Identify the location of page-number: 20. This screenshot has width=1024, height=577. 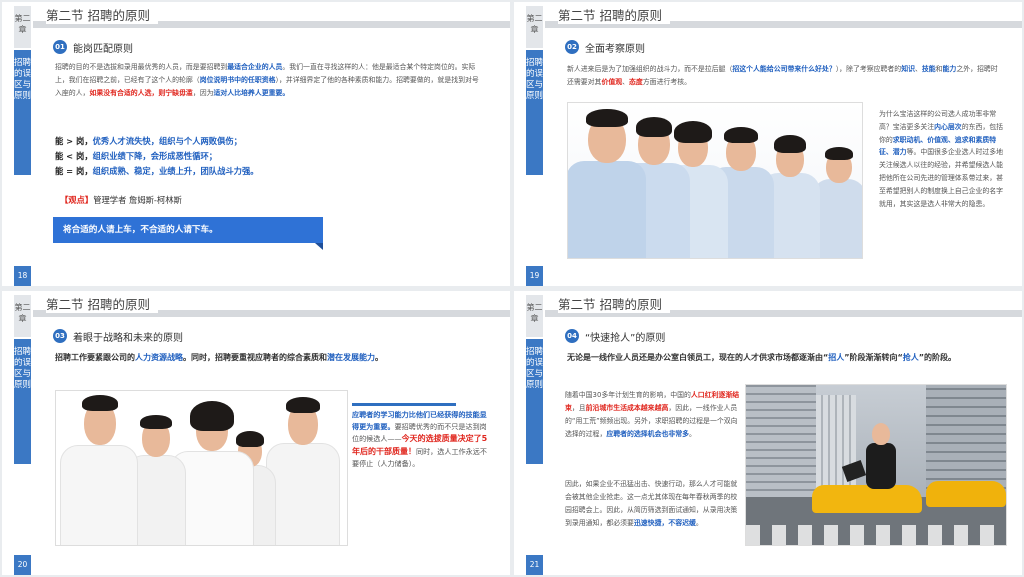
(22, 565).